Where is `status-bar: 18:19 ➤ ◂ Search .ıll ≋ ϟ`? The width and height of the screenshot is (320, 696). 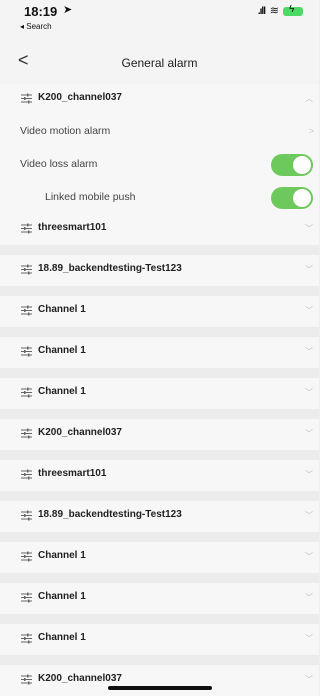
status-bar: 18:19 ➤ ◂ Search .ıll ≋ ϟ is located at coordinates (159, 22).